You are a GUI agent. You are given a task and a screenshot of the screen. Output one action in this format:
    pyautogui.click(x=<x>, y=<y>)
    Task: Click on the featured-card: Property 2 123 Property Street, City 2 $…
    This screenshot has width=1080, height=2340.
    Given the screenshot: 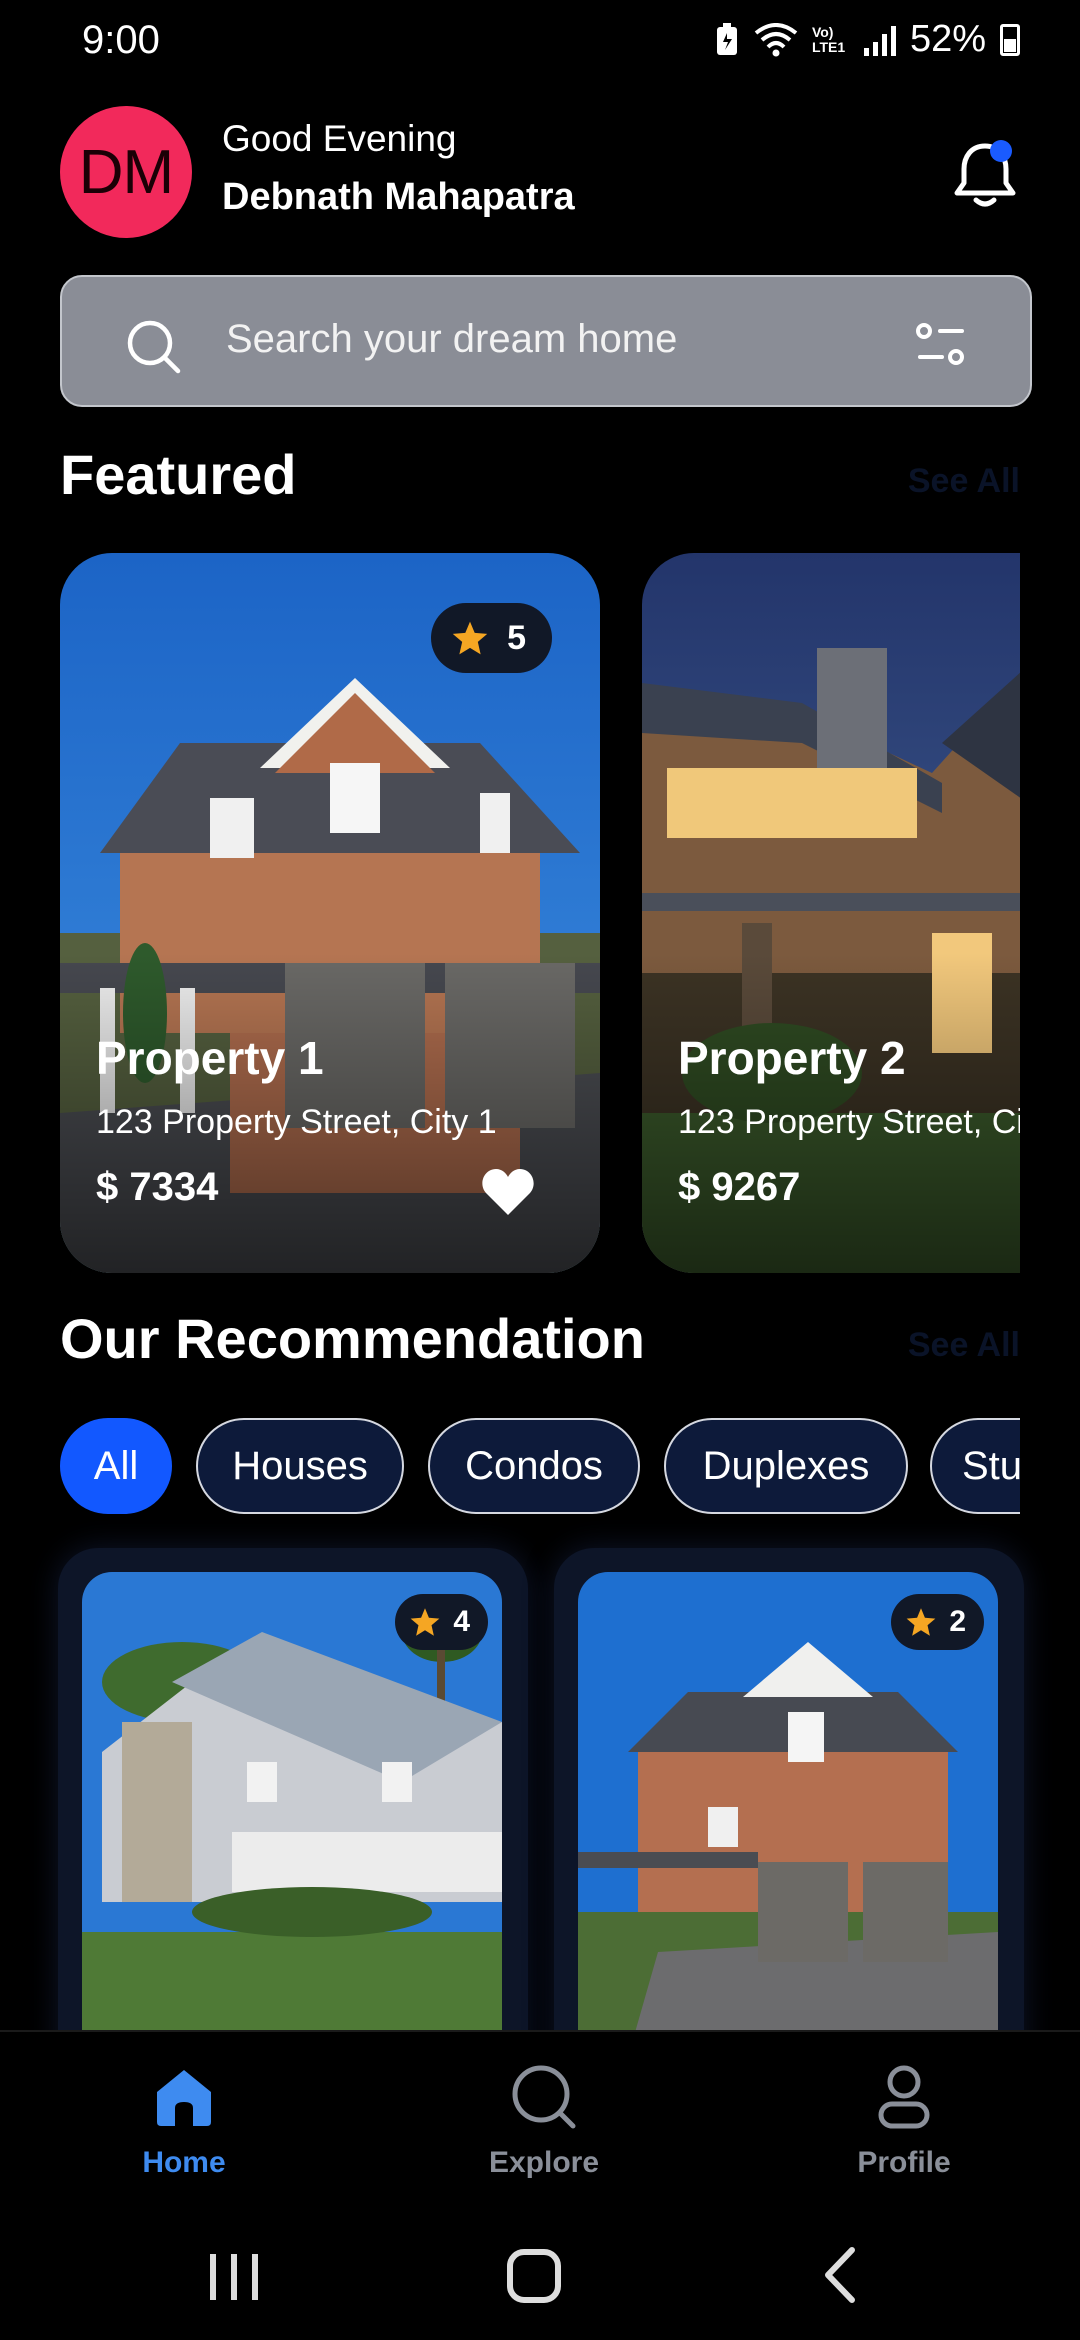 What is the action you would take?
    pyautogui.click(x=831, y=913)
    